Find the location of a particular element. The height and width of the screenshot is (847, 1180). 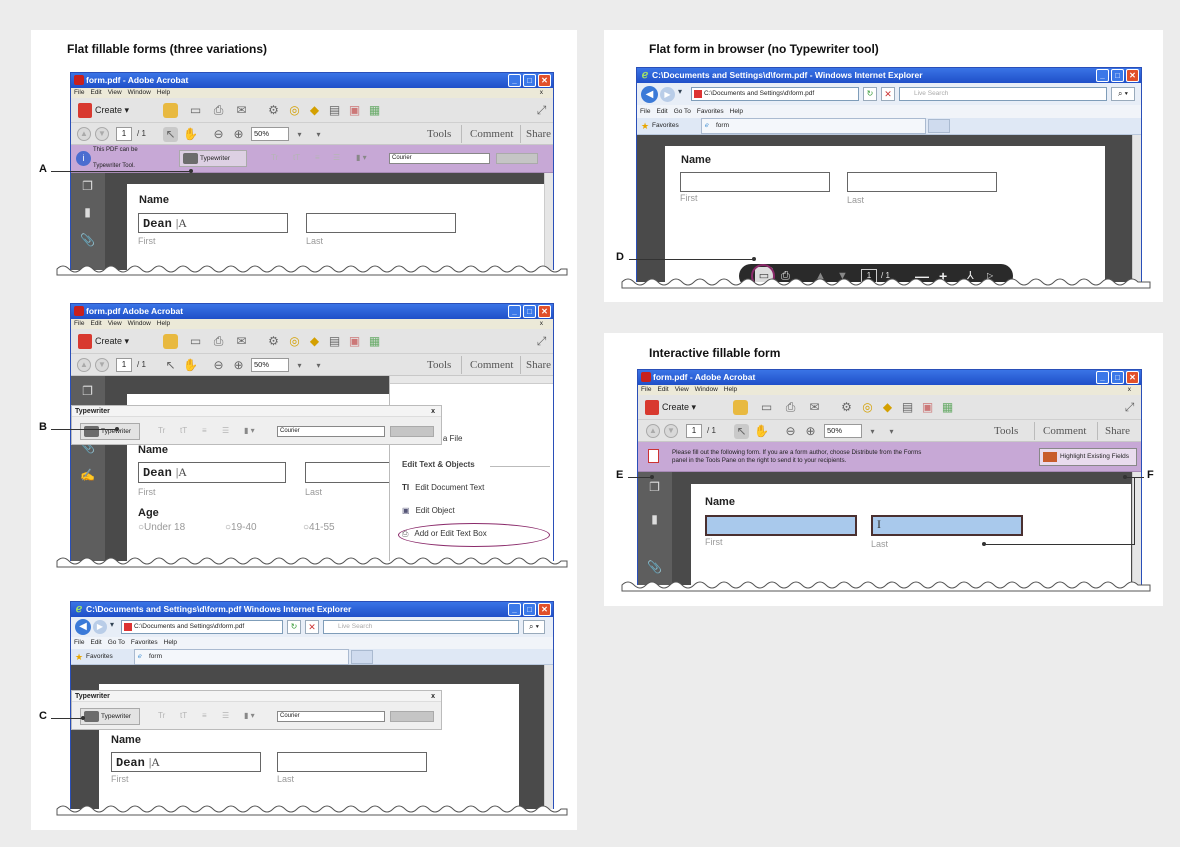

new-tab-button is located at coordinates (362, 657).